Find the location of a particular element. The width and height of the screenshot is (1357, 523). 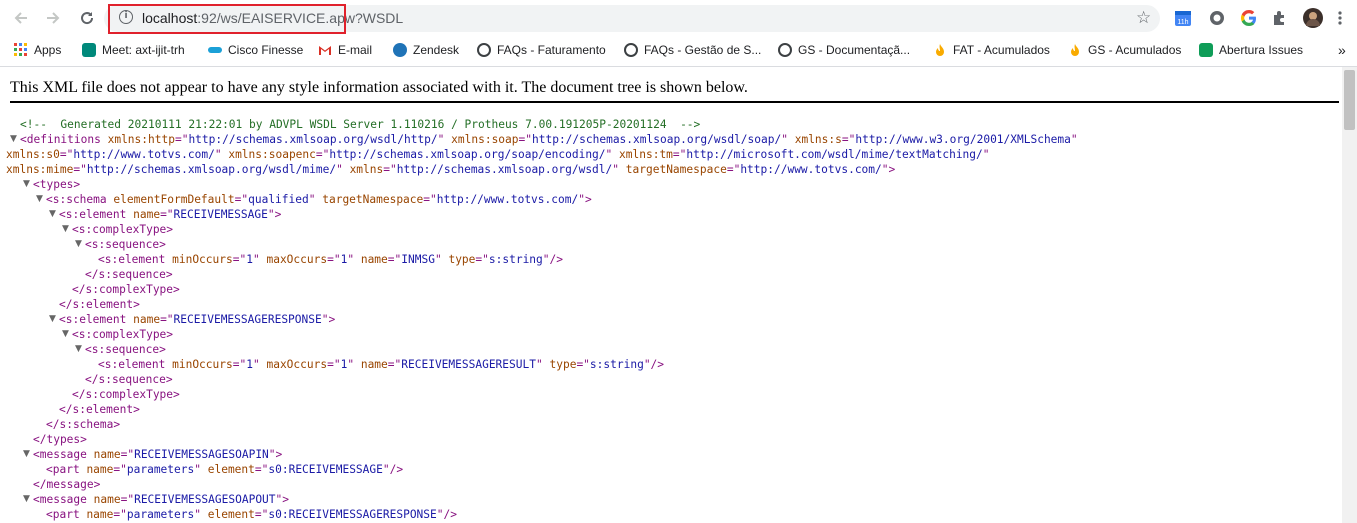

vertical-scrollbar is located at coordinates (1349, 295).